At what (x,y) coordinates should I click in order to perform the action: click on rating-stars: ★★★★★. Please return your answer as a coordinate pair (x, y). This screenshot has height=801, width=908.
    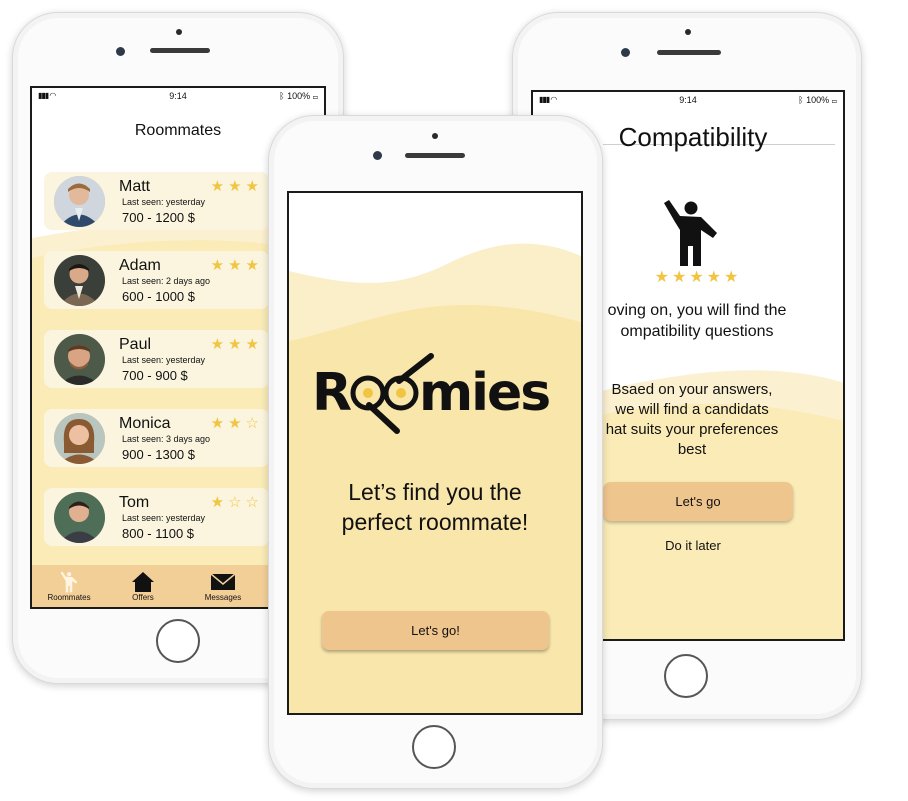
    Looking at the image, I should click on (698, 277).